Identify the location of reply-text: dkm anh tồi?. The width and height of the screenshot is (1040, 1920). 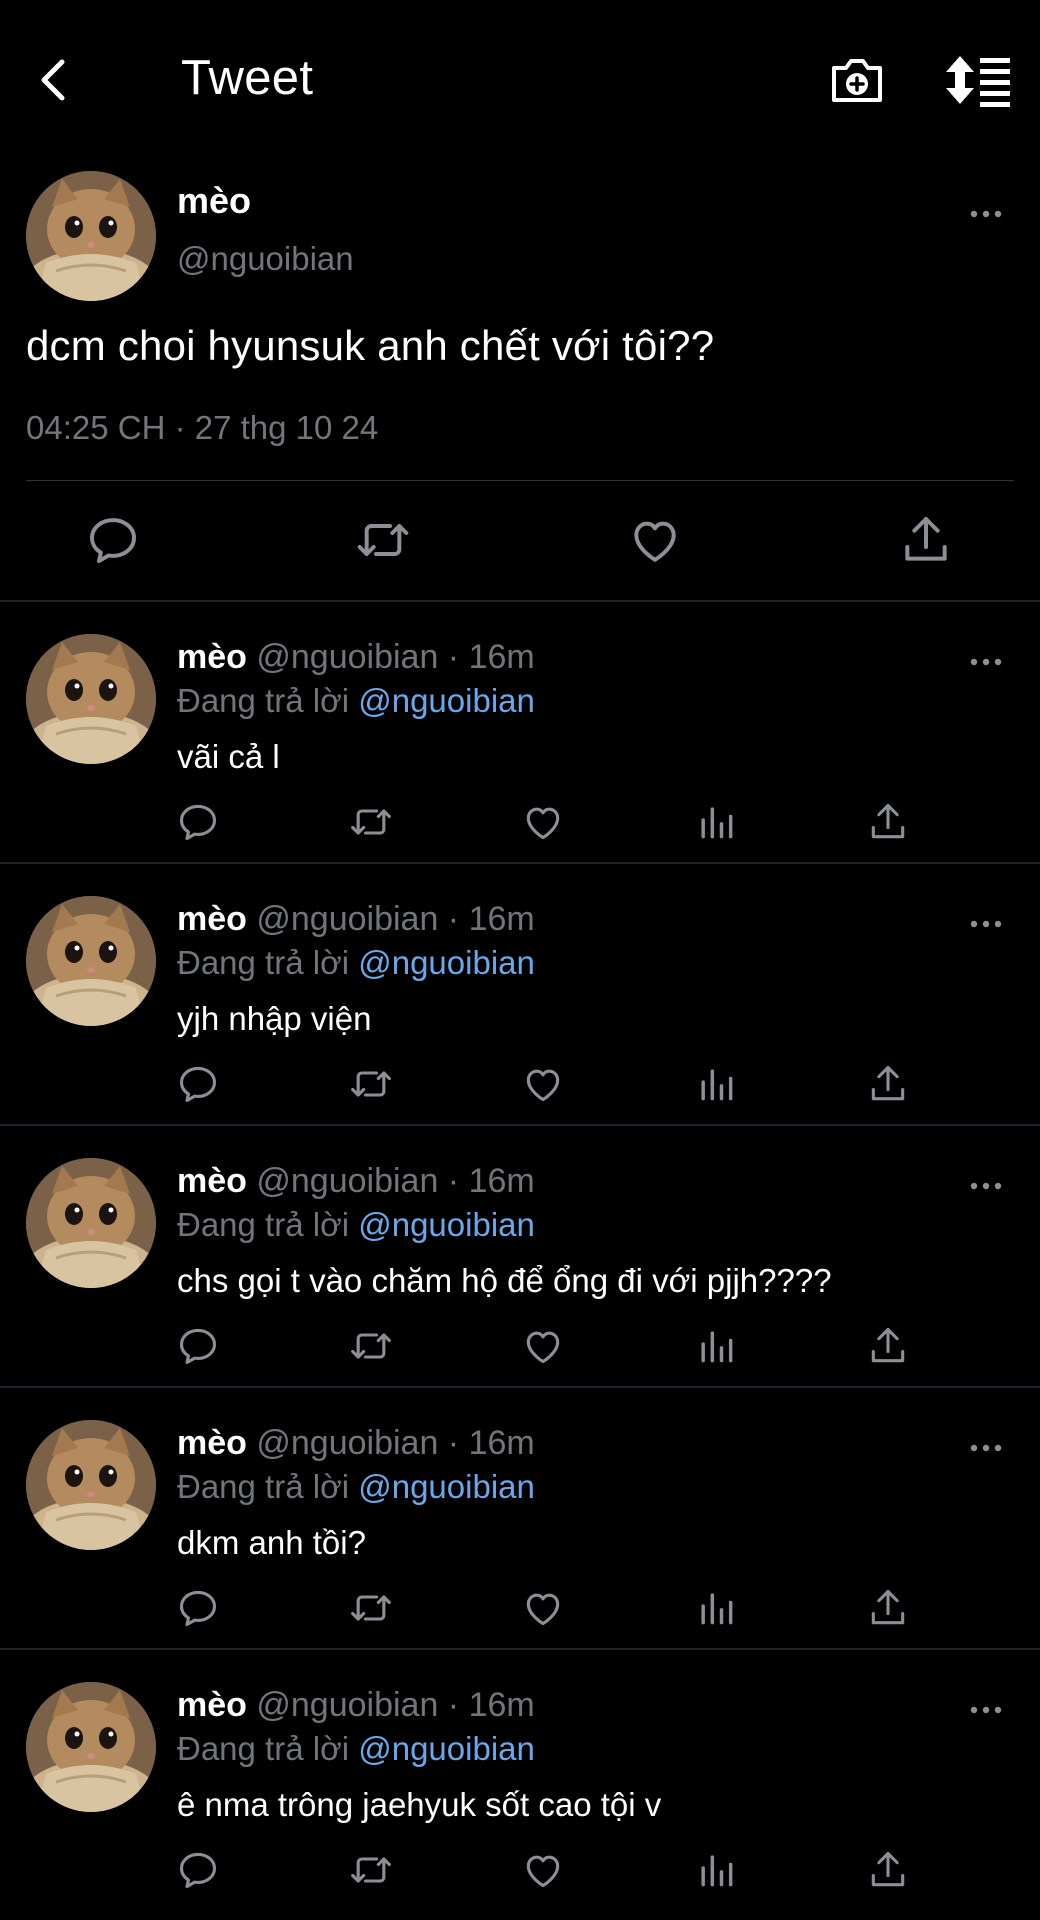
(271, 1542).